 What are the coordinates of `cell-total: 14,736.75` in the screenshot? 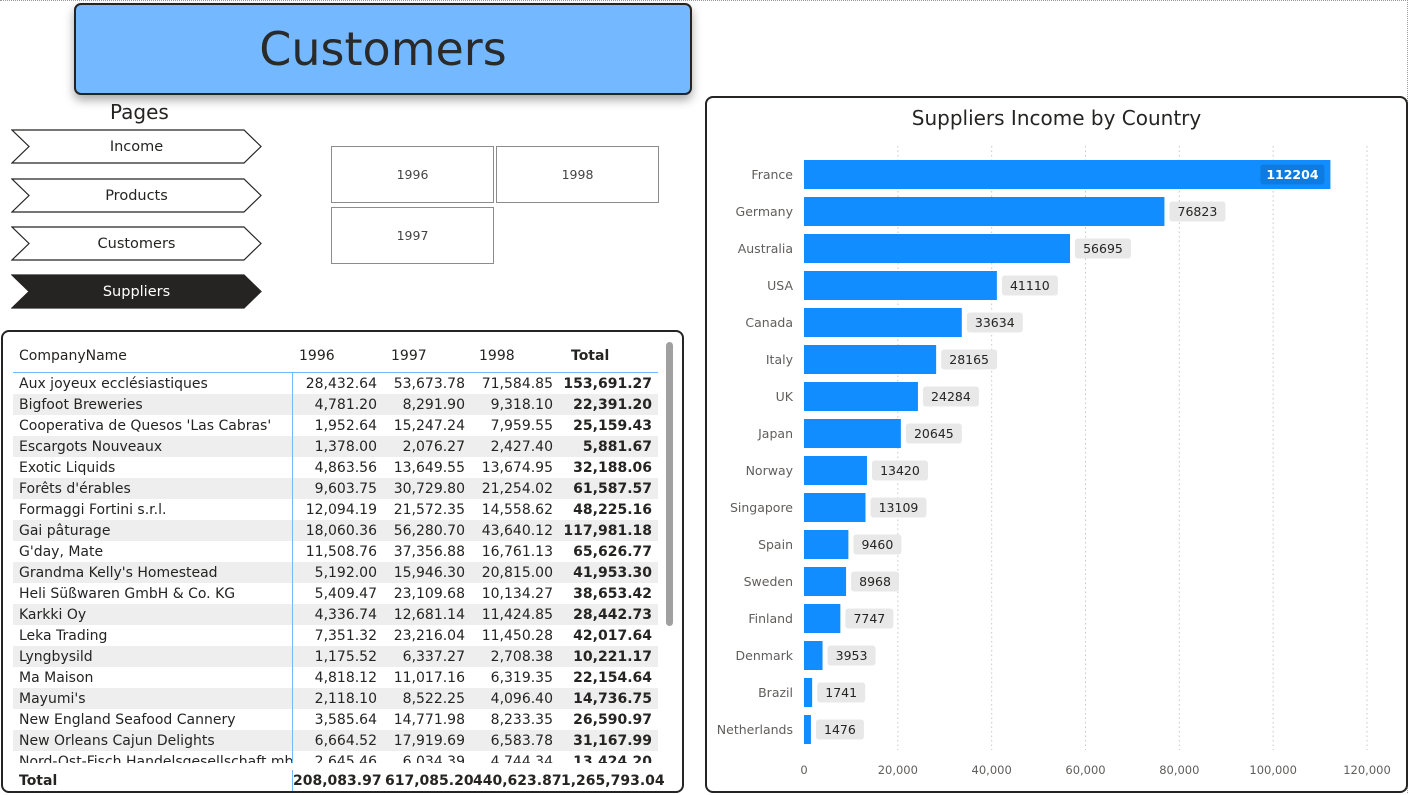 It's located at (612, 698).